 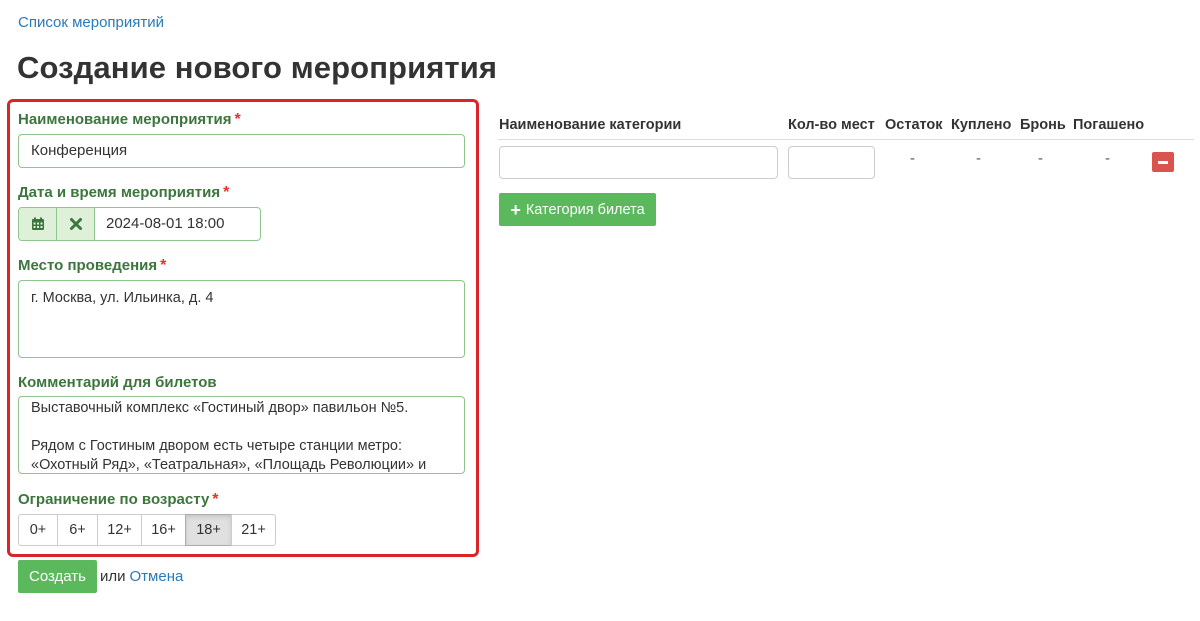 I want to click on bought-value: -, so click(x=978, y=158).